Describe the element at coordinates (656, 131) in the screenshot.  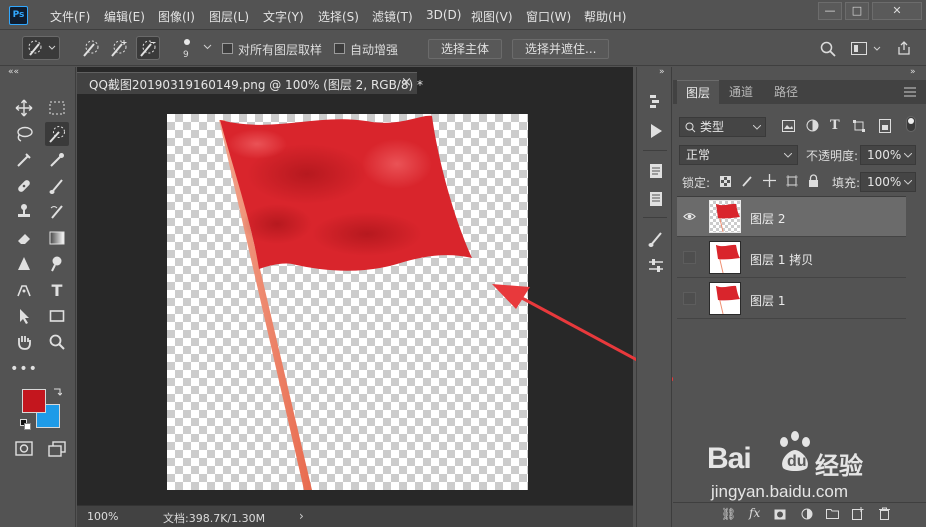
I see `play-actions-icon` at that location.